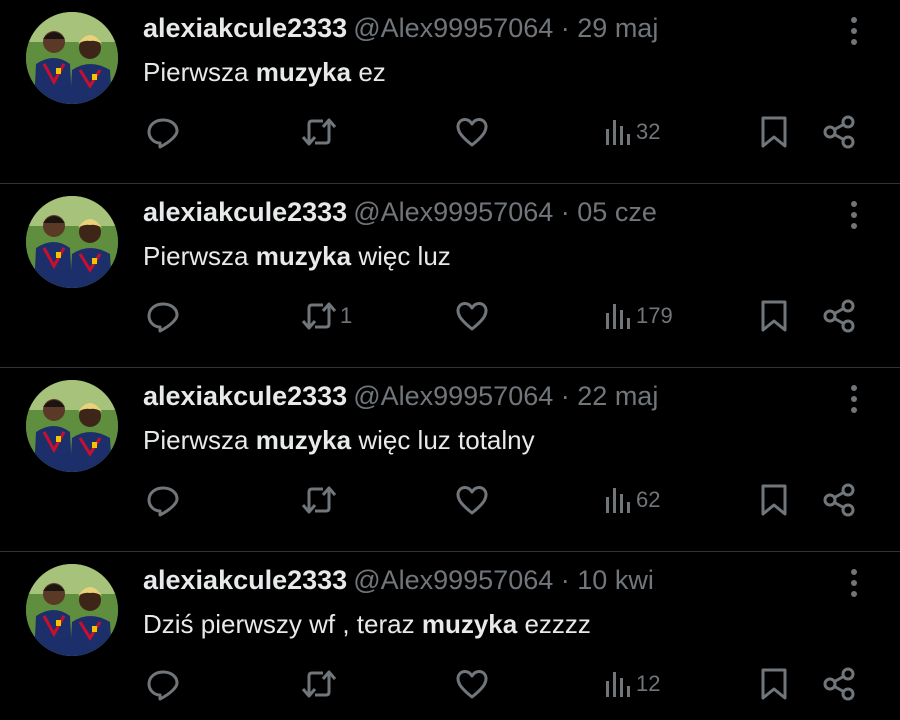 The width and height of the screenshot is (900, 720). I want to click on views-count: 62, so click(648, 499).